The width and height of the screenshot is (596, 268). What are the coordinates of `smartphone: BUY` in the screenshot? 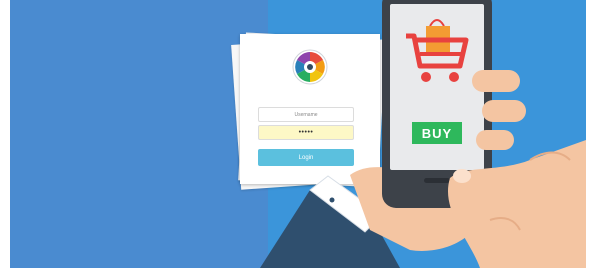 It's located at (437, 104).